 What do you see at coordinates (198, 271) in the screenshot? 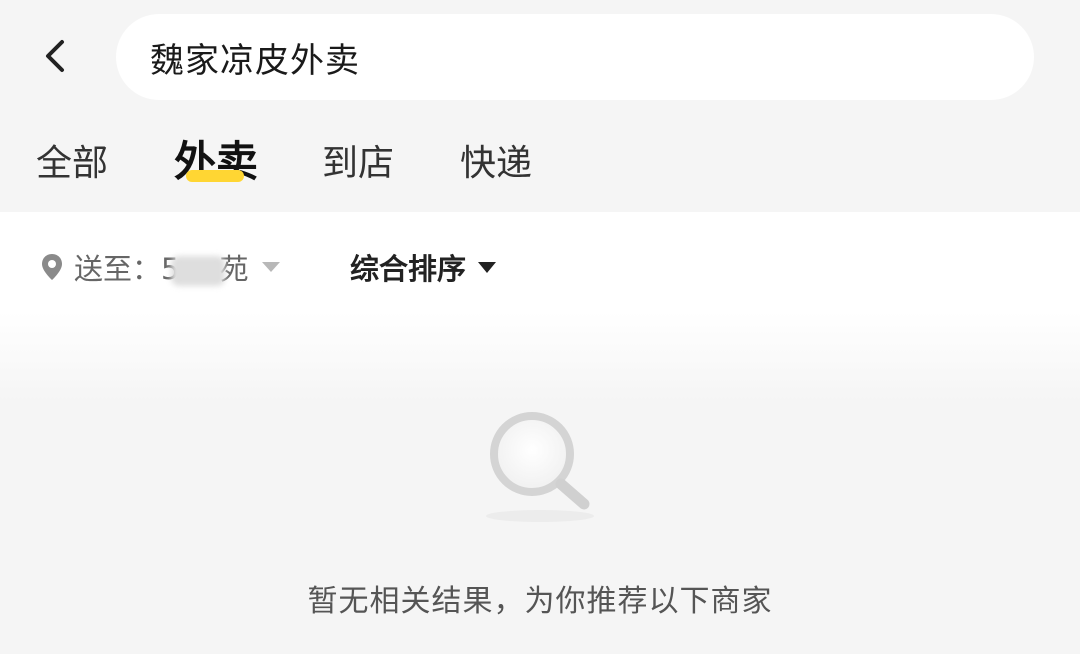
I see `address-redaction` at bounding box center [198, 271].